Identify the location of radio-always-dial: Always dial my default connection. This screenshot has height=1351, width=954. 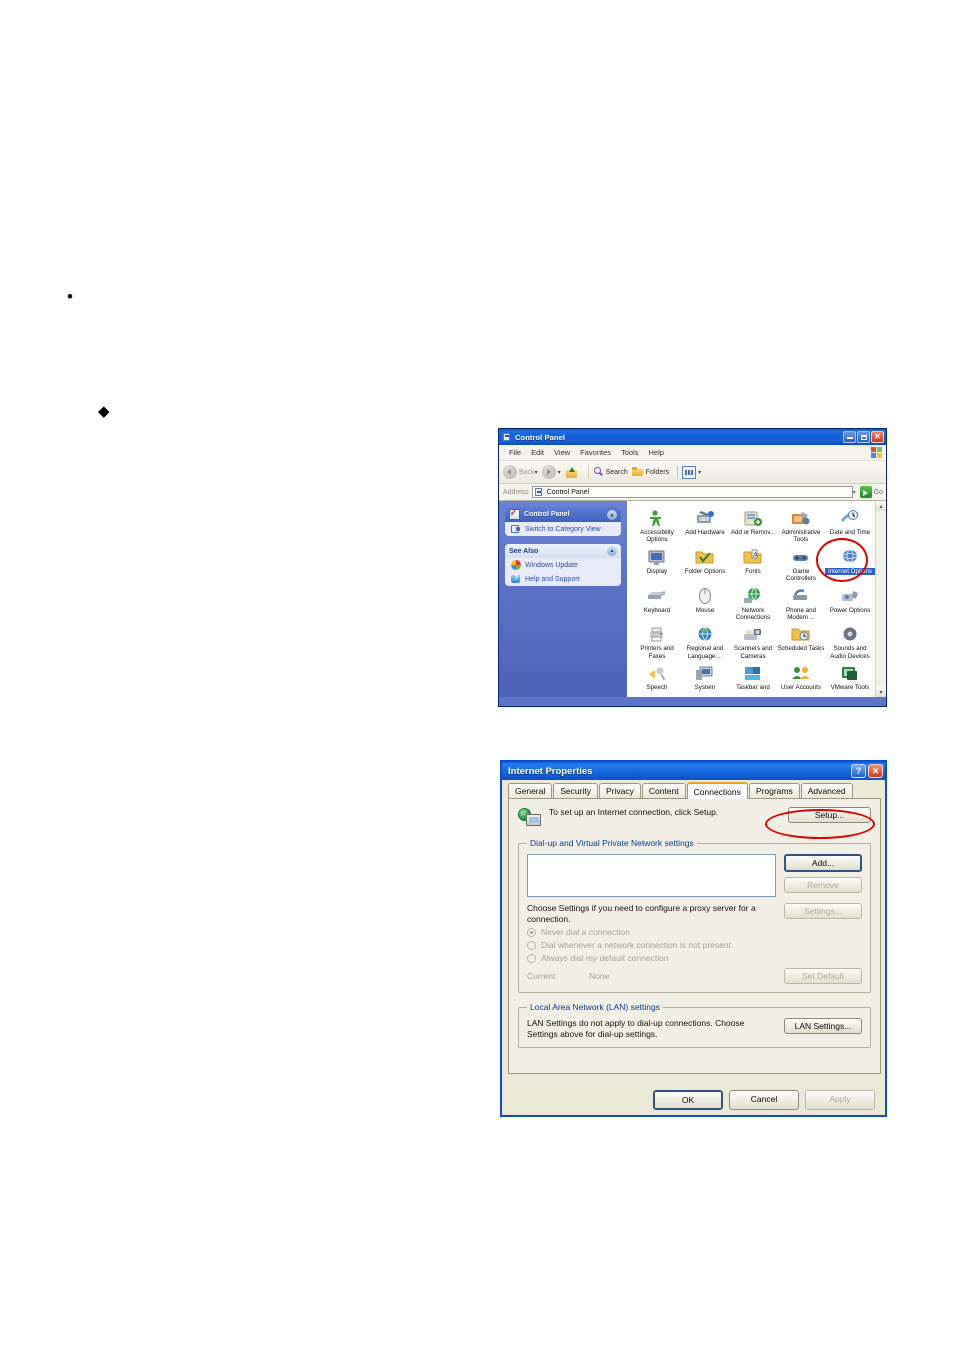
(694, 958).